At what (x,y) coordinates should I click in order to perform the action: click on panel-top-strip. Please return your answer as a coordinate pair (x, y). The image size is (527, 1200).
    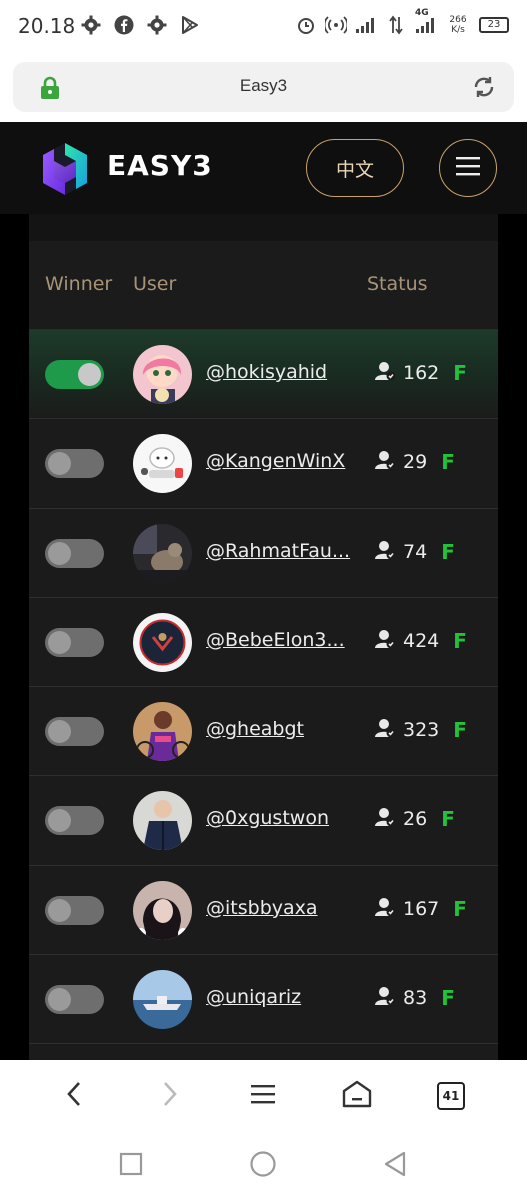
    Looking at the image, I should click on (263, 227).